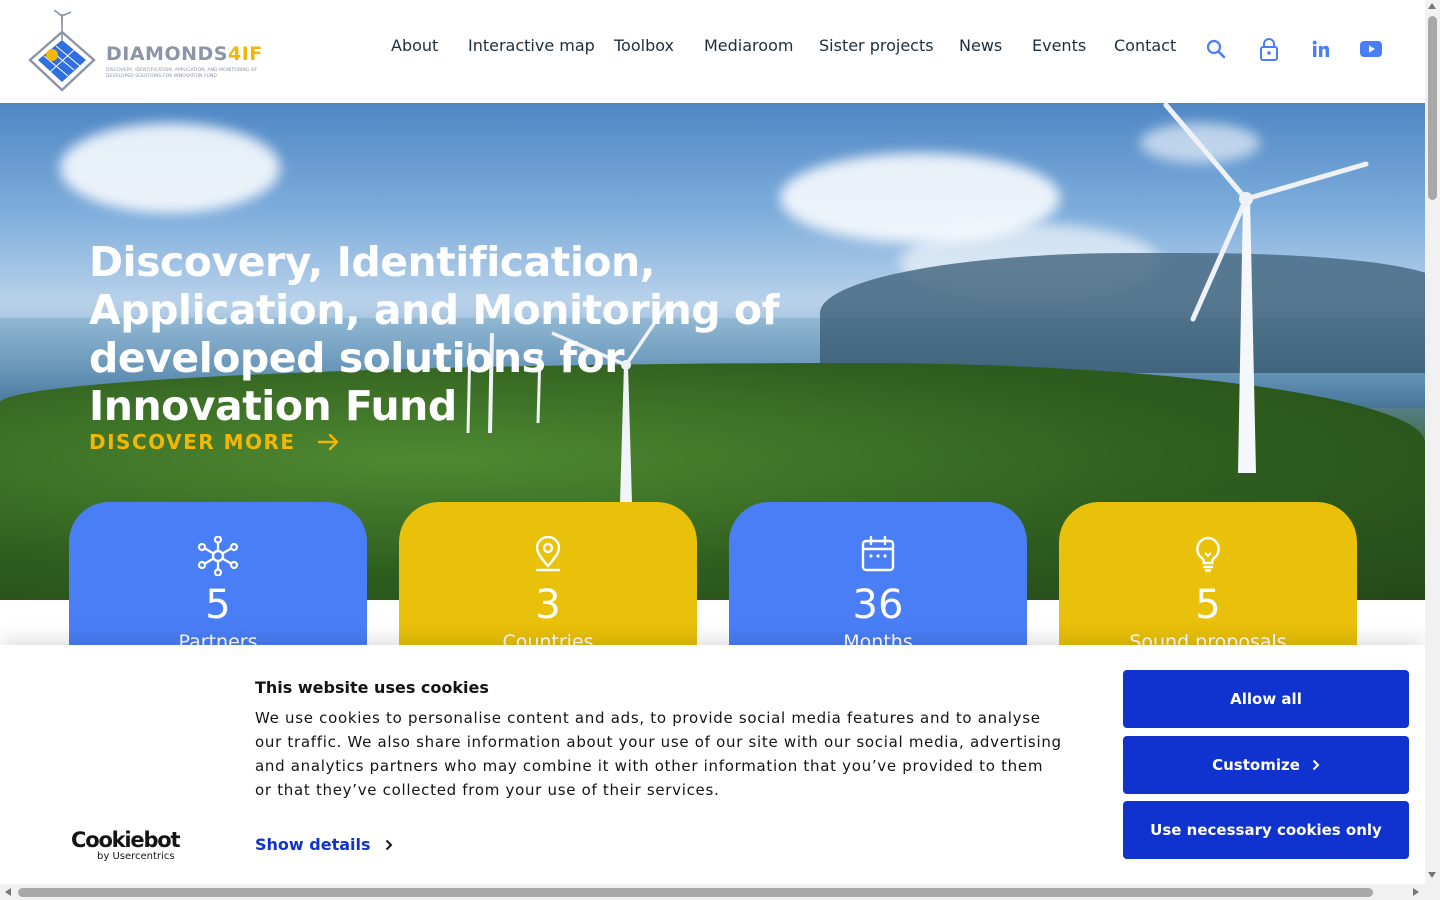  Describe the element at coordinates (1208, 554) in the screenshot. I see `lightbulb-icon` at that location.